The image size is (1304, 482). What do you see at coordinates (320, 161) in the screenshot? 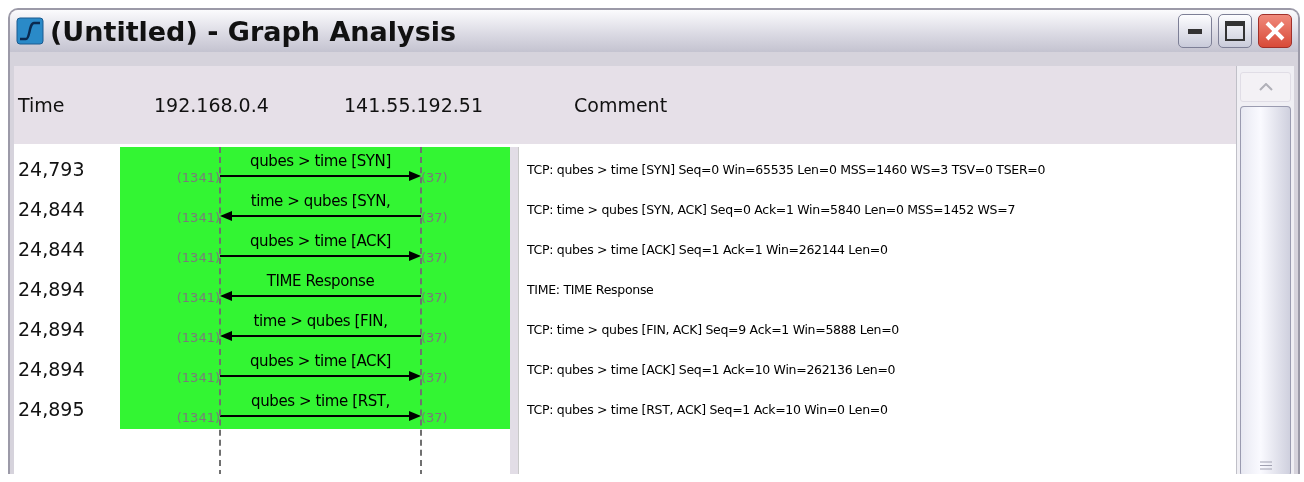
I see `arrow-label: qubes > time [SYN]` at bounding box center [320, 161].